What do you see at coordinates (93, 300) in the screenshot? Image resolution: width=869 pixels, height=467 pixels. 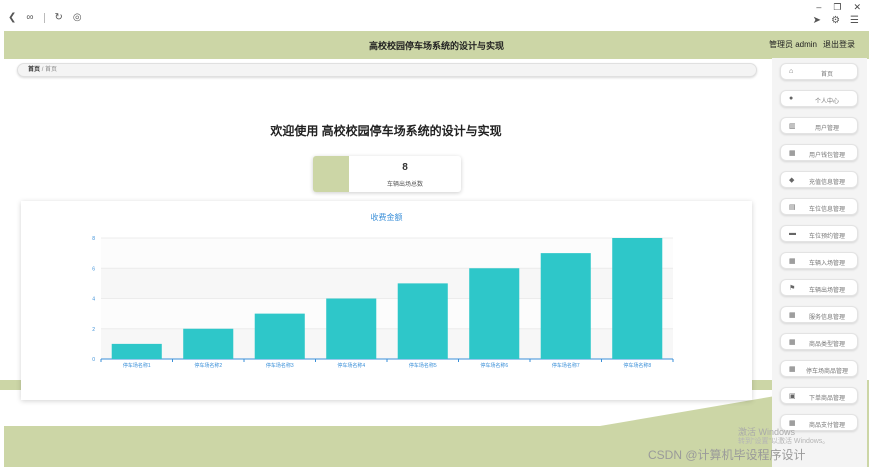 I see `y-tick-label: 4` at bounding box center [93, 300].